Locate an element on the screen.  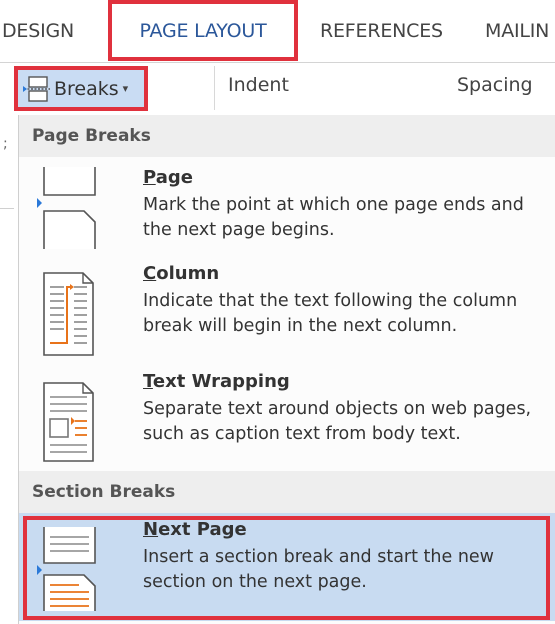
document-edge is located at coordinates (9, 369).